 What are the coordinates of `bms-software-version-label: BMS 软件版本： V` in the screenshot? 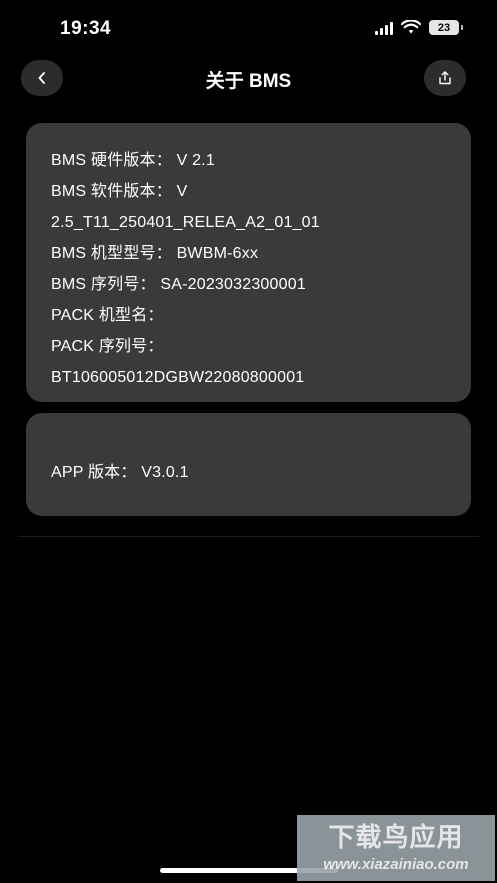 It's located at (119, 191).